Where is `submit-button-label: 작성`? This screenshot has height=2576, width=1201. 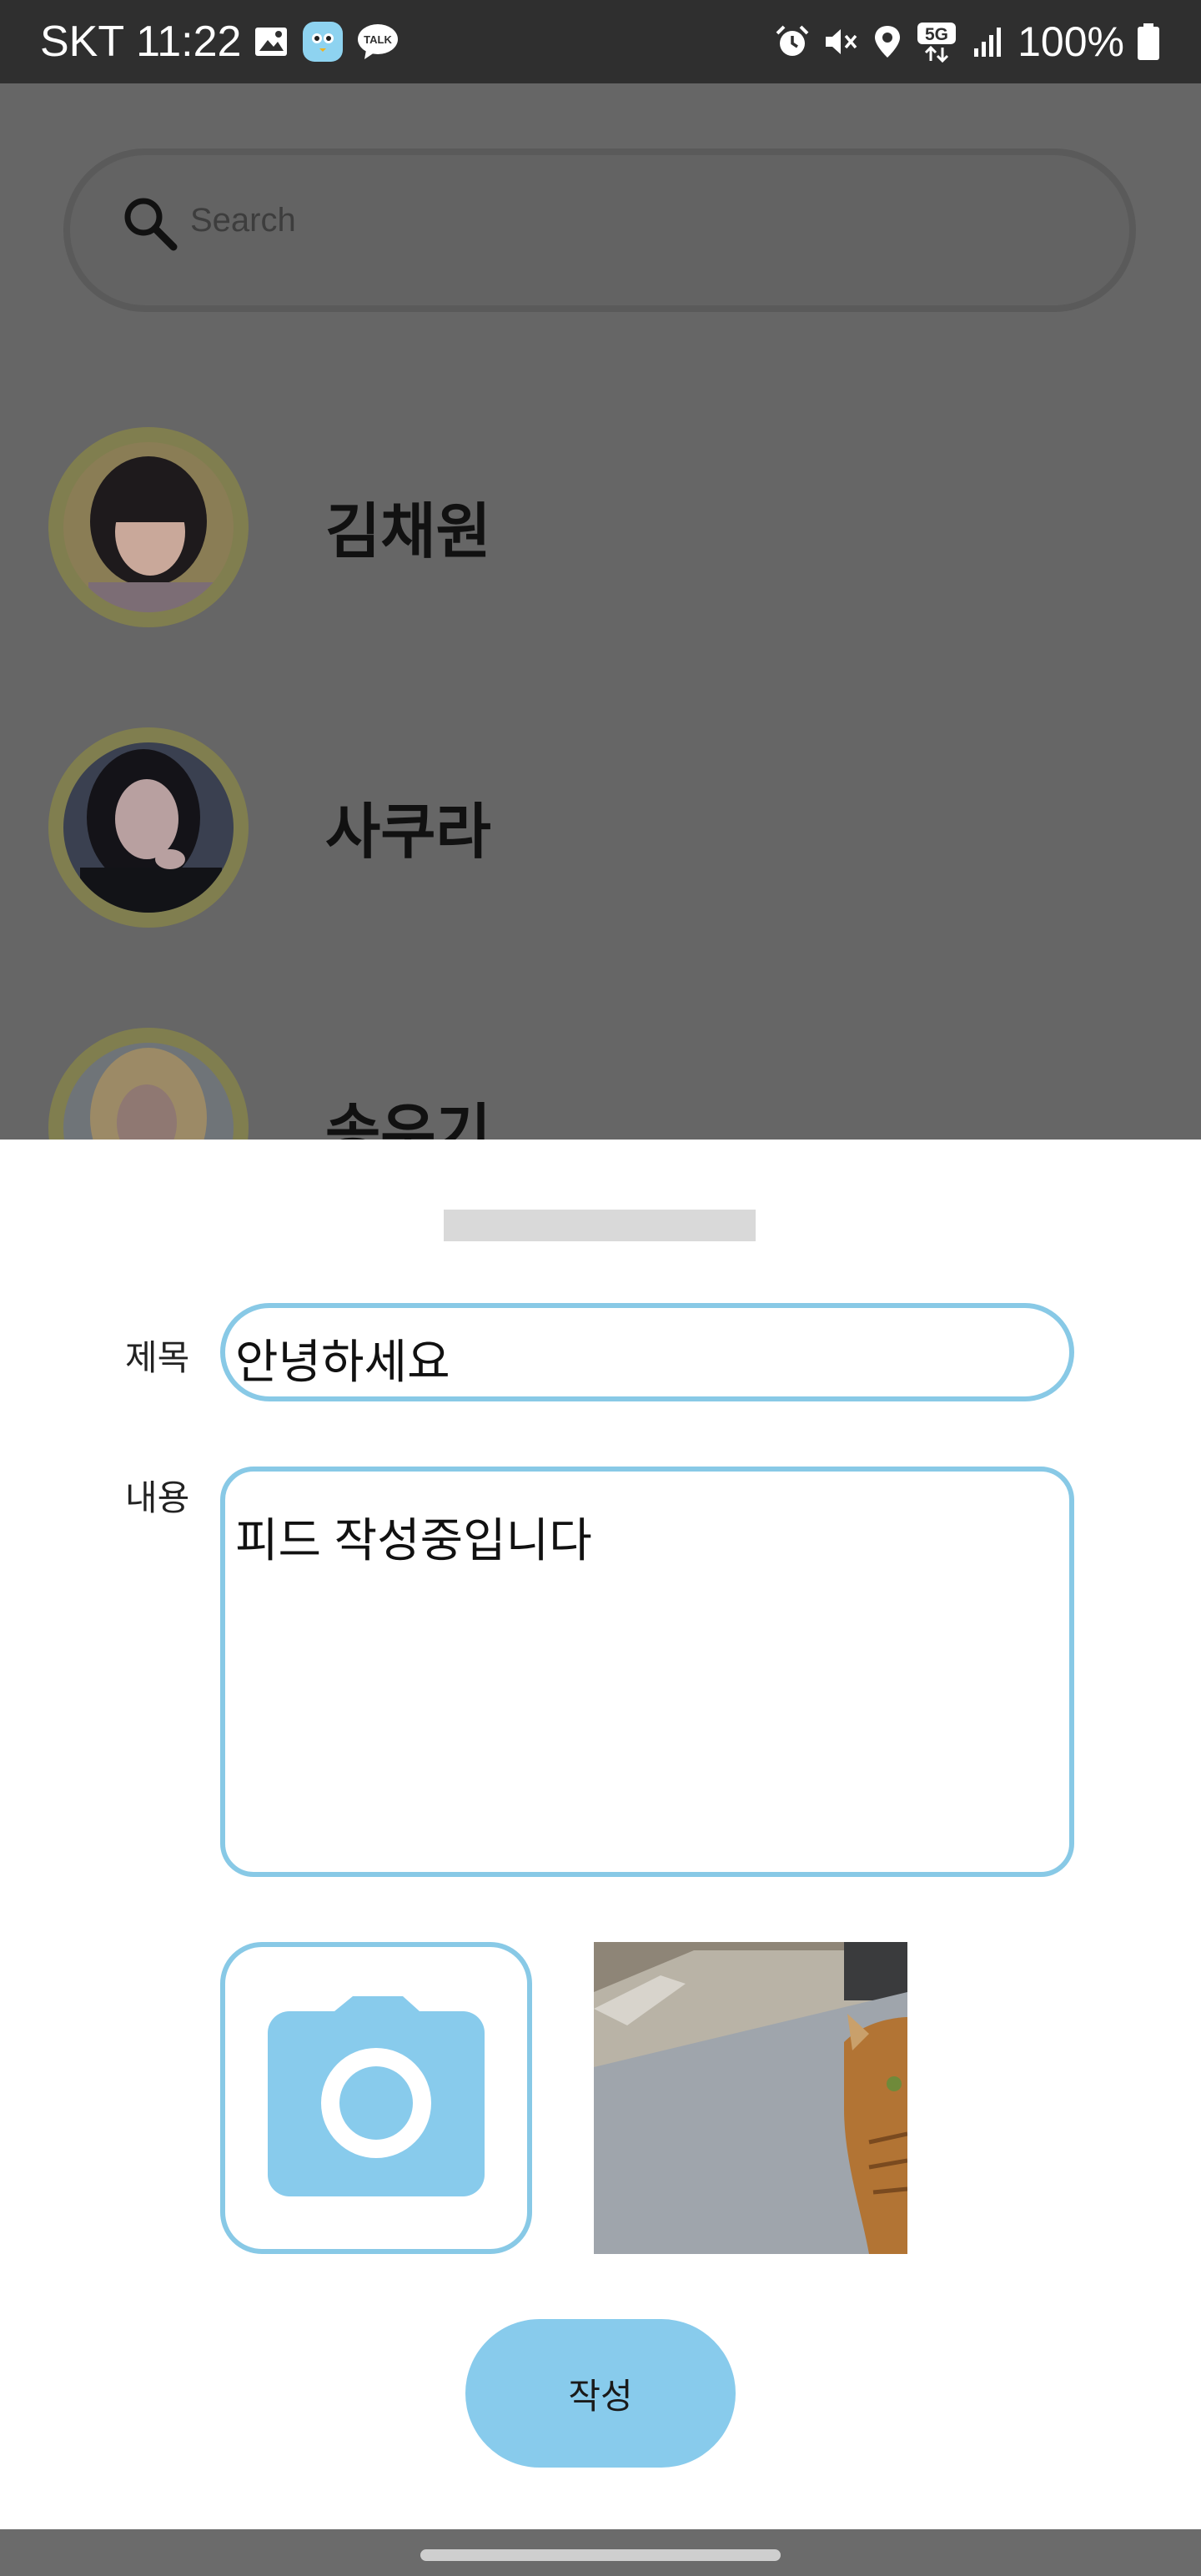 submit-button-label: 작성 is located at coordinates (601, 2396).